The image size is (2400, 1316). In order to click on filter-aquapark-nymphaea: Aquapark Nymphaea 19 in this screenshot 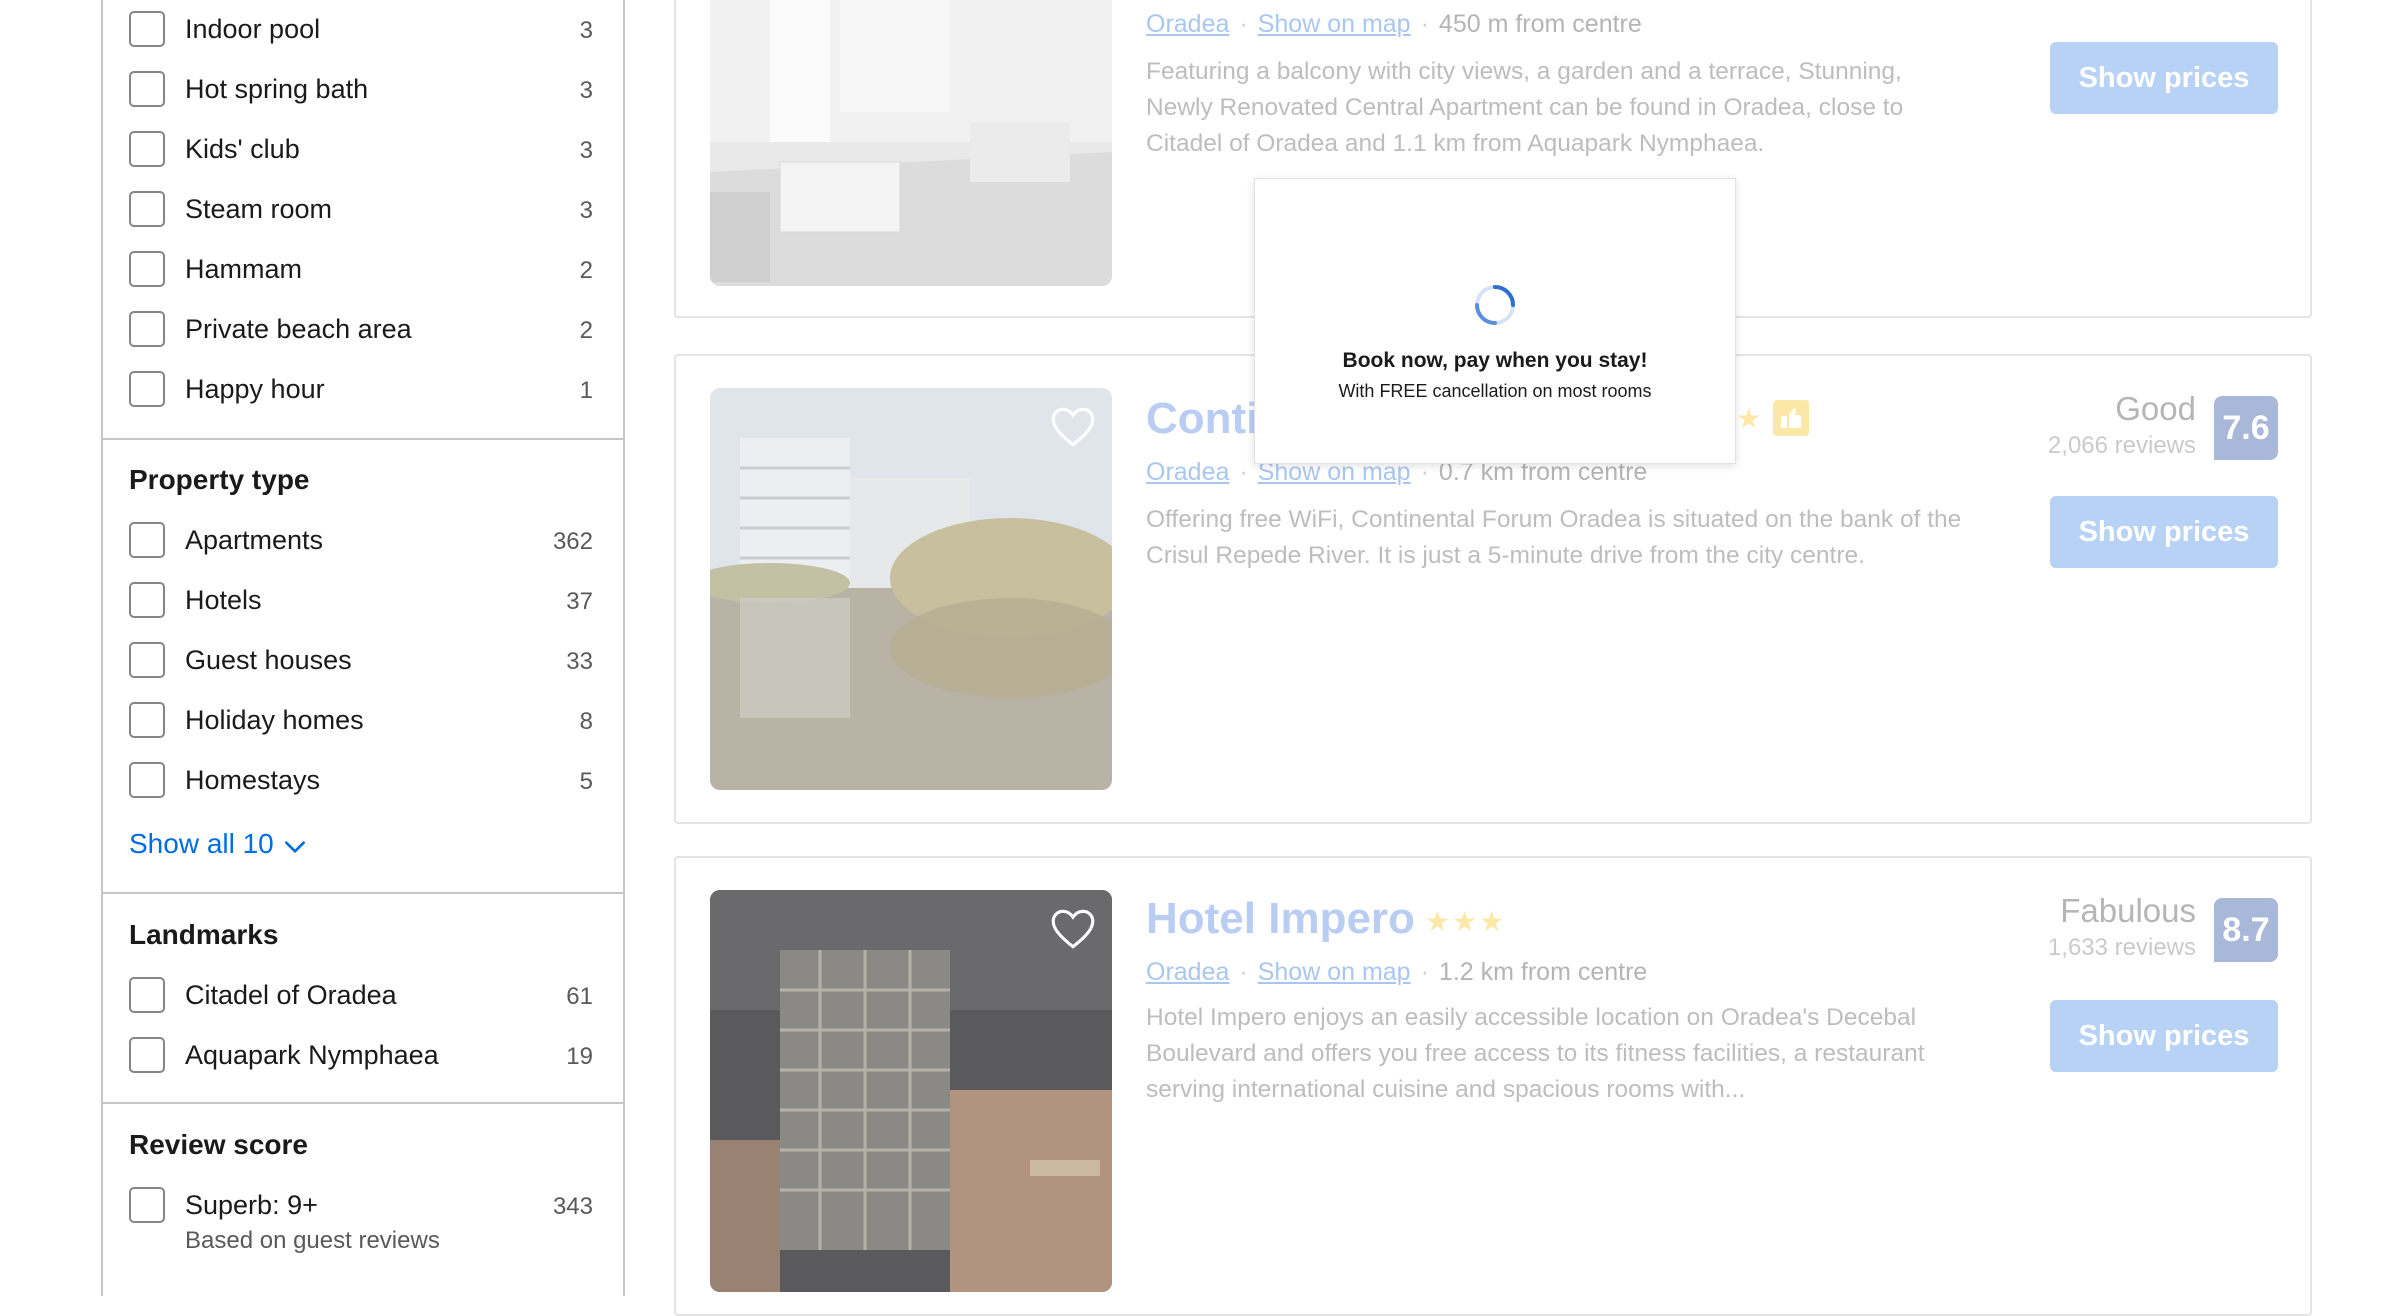, I will do `click(361, 1057)`.